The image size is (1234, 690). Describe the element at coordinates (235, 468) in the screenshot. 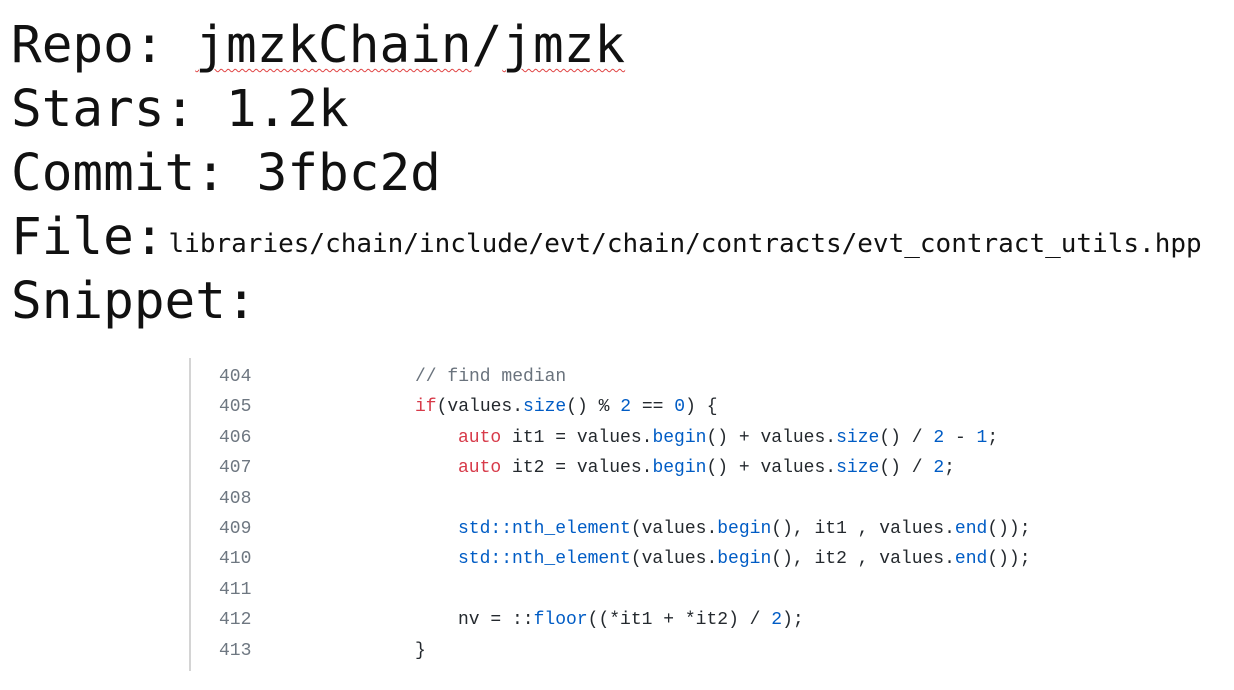

I see `line-number: 407` at that location.